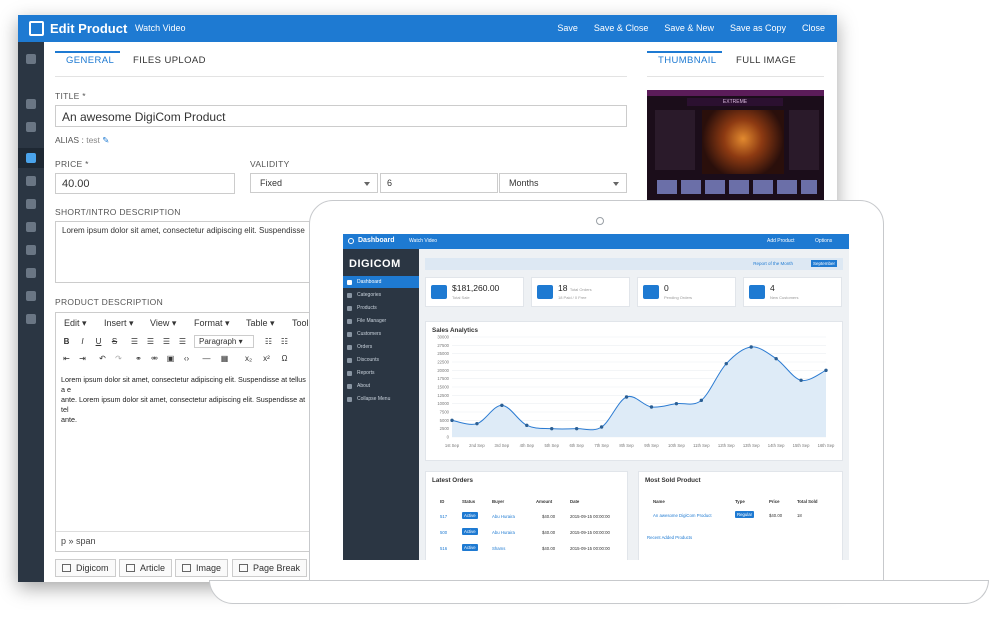 This screenshot has width=1000, height=640. I want to click on product-link: An awesome DigiCom Product, so click(682, 515).